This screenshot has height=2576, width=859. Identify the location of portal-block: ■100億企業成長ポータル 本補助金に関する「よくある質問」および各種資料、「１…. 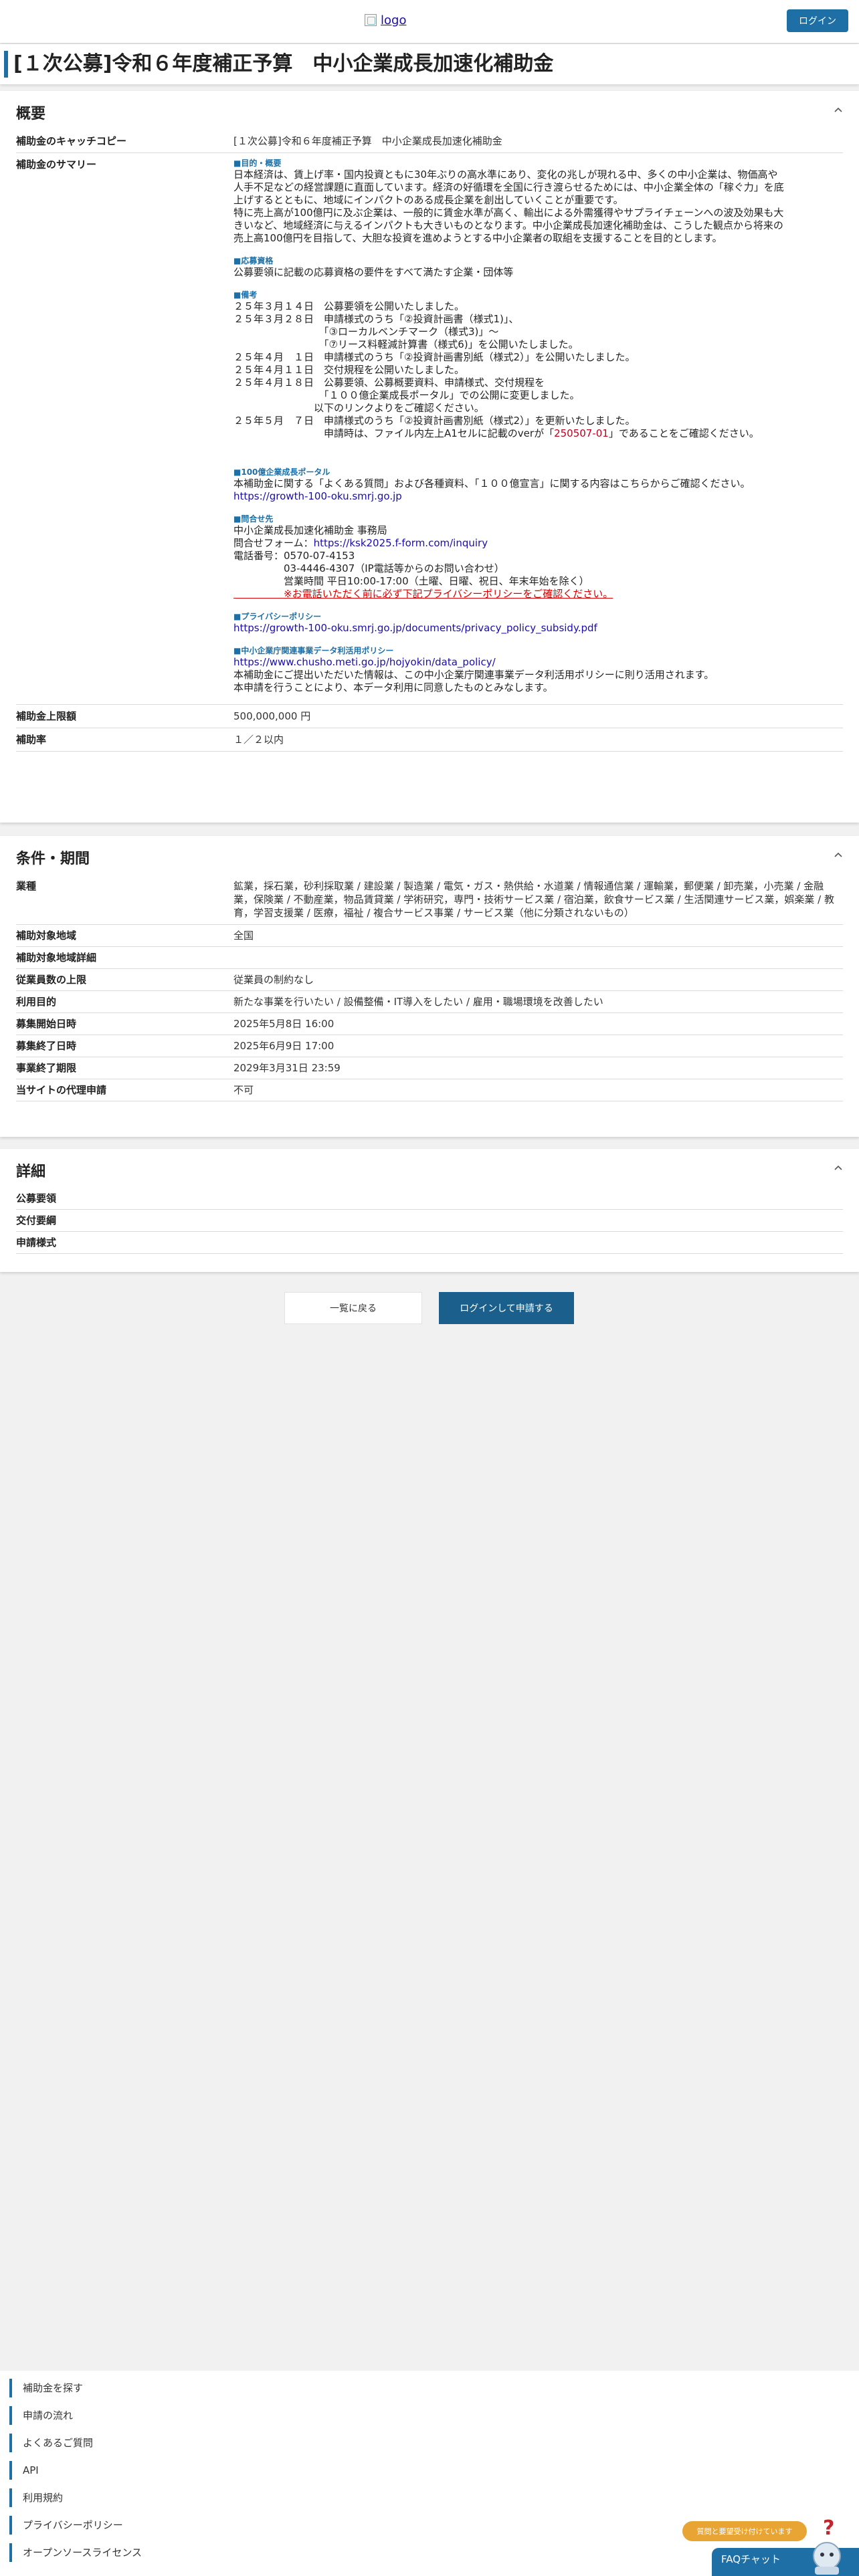
(538, 485).